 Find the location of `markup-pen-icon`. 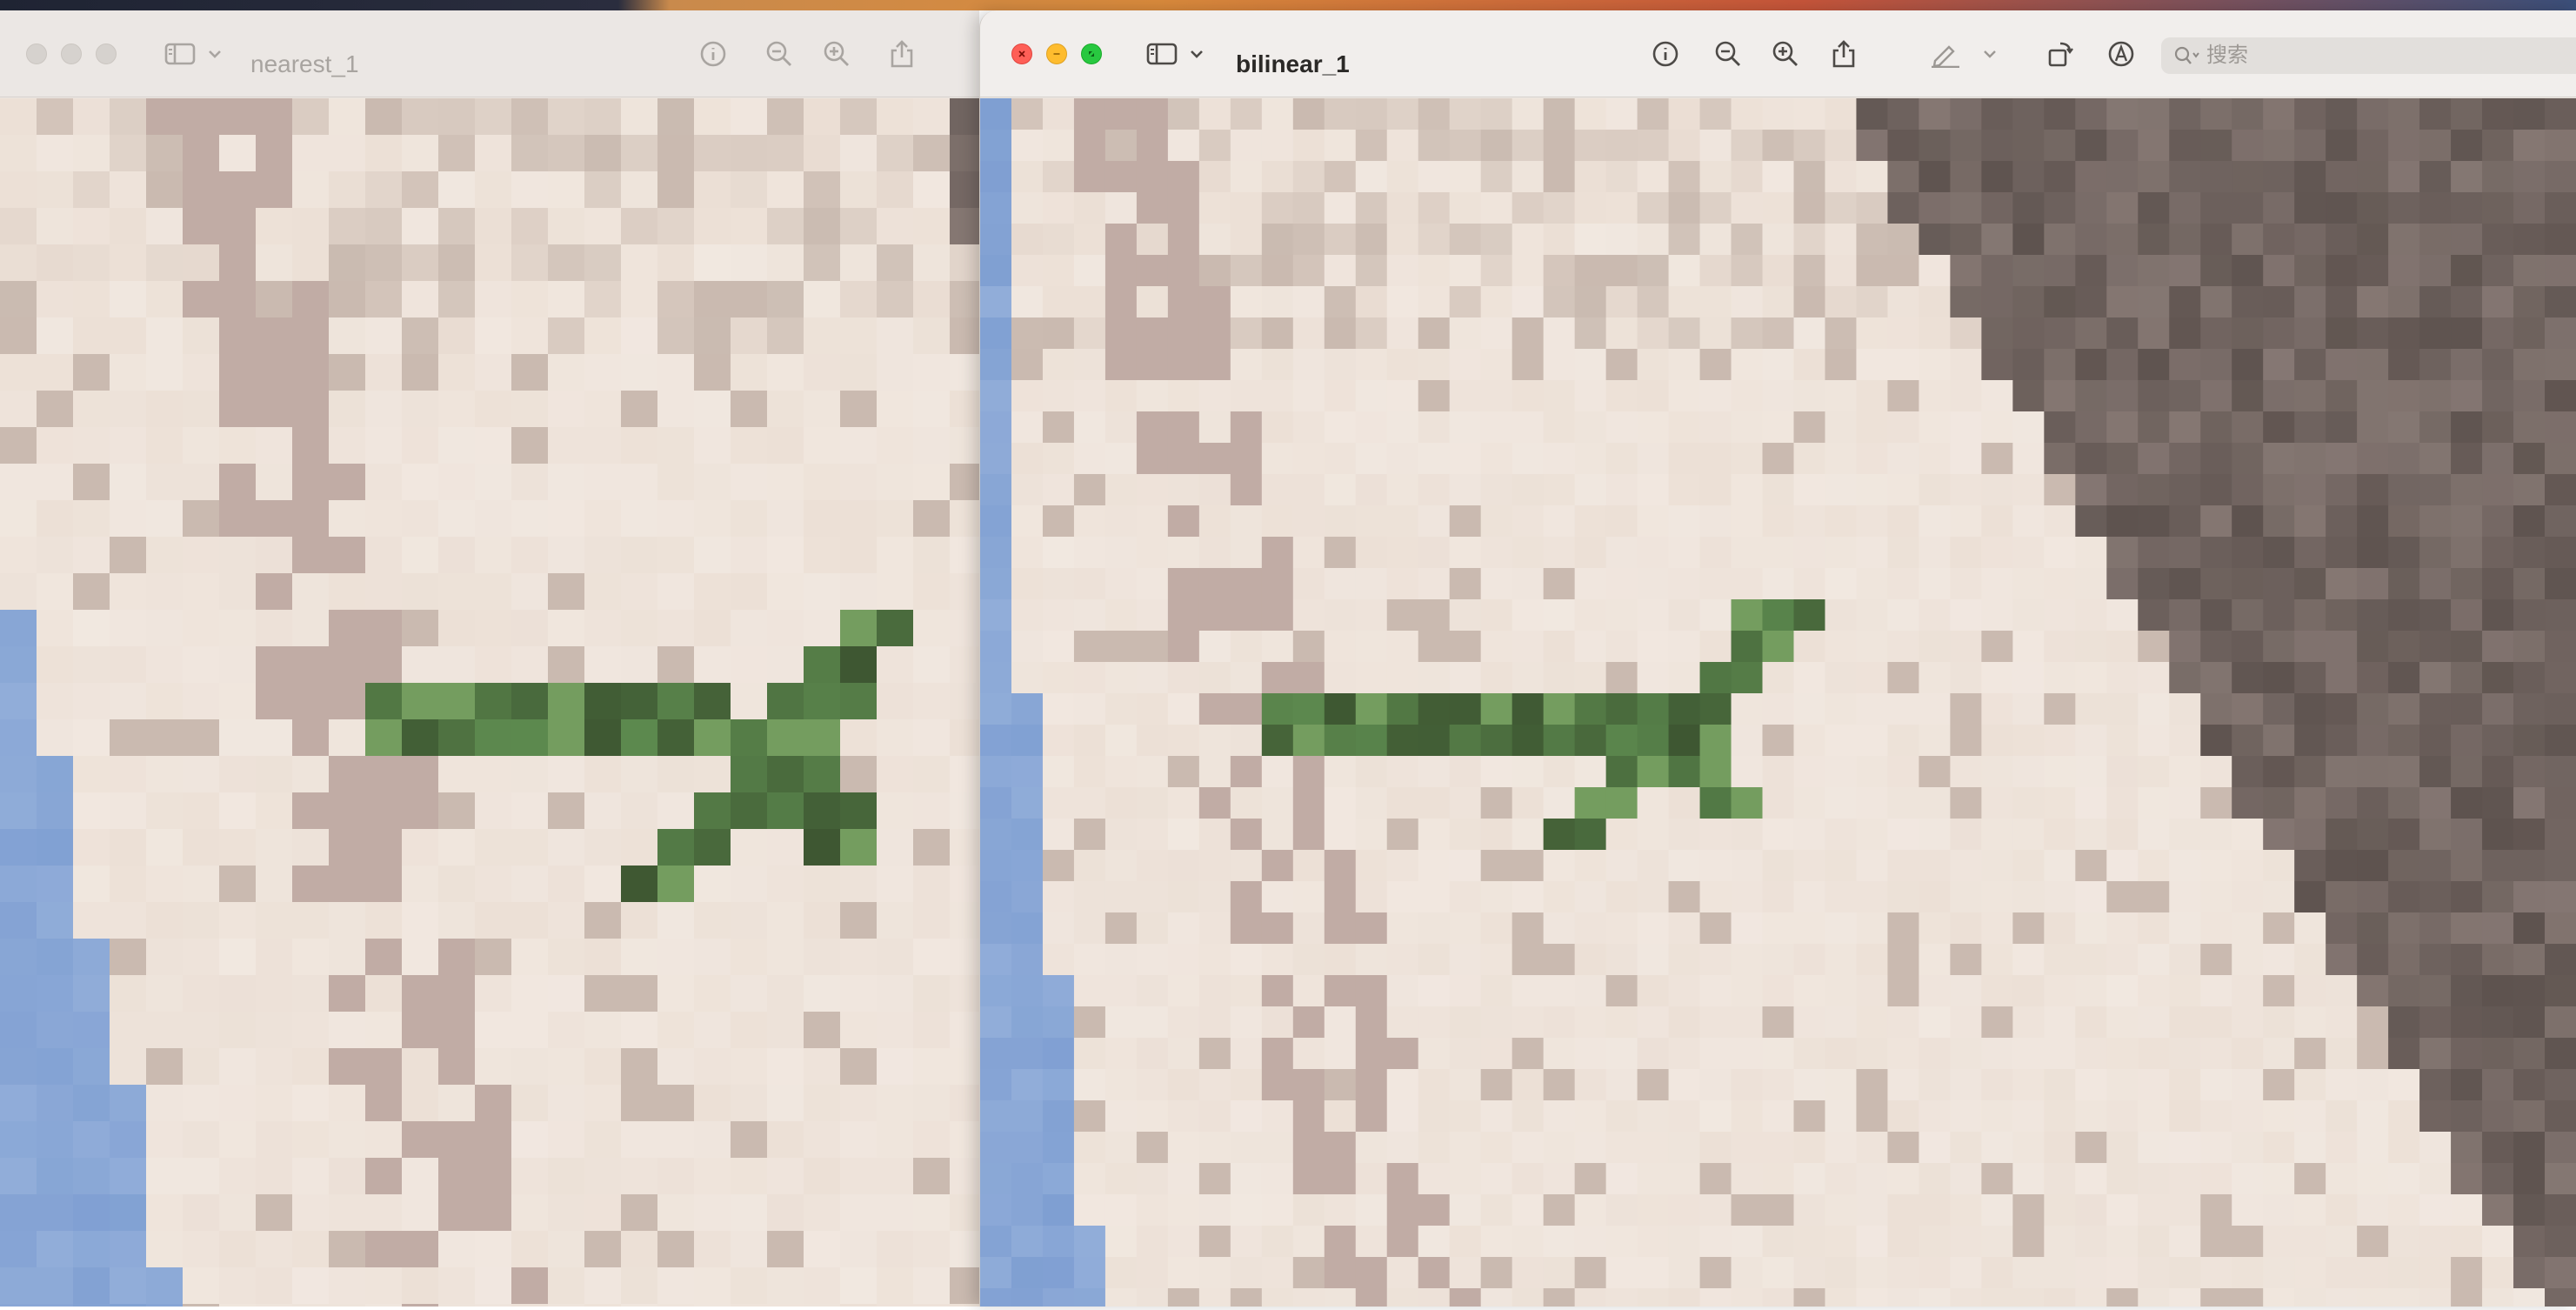

markup-pen-icon is located at coordinates (1945, 54).